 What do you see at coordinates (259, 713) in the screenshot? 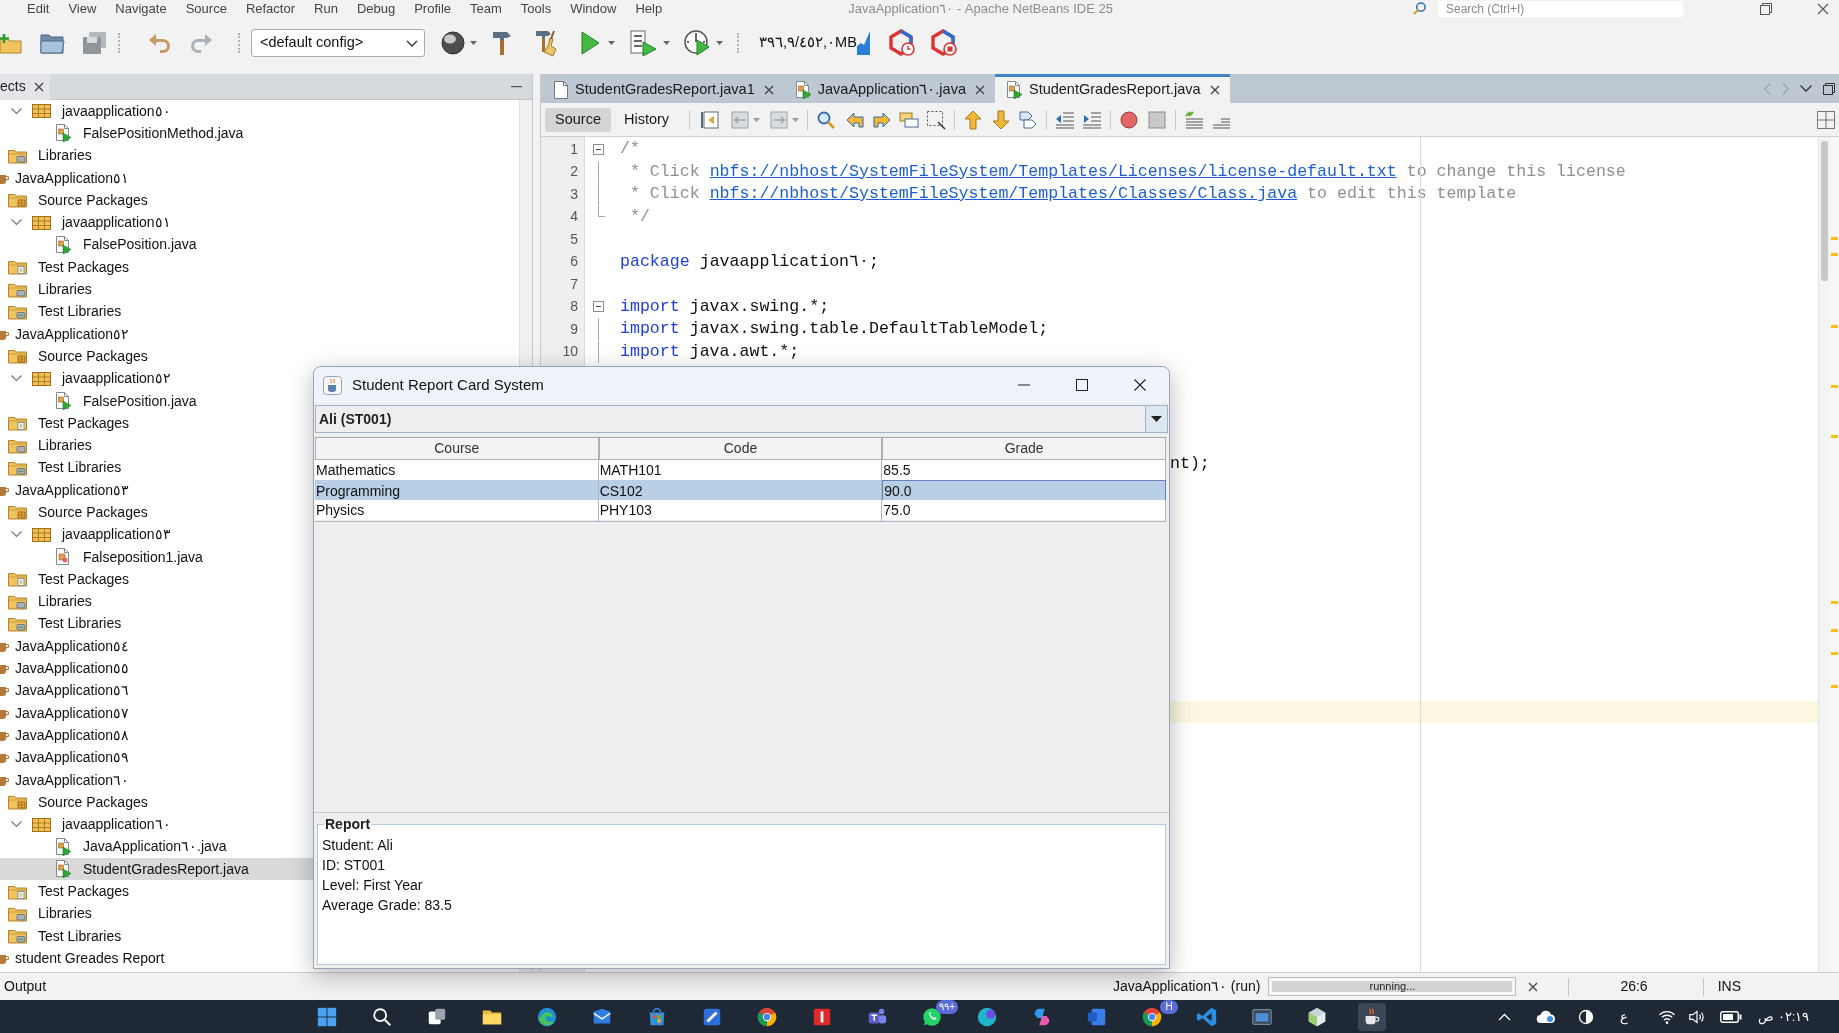
I see `tree-item: JavaApplication٥٧` at bounding box center [259, 713].